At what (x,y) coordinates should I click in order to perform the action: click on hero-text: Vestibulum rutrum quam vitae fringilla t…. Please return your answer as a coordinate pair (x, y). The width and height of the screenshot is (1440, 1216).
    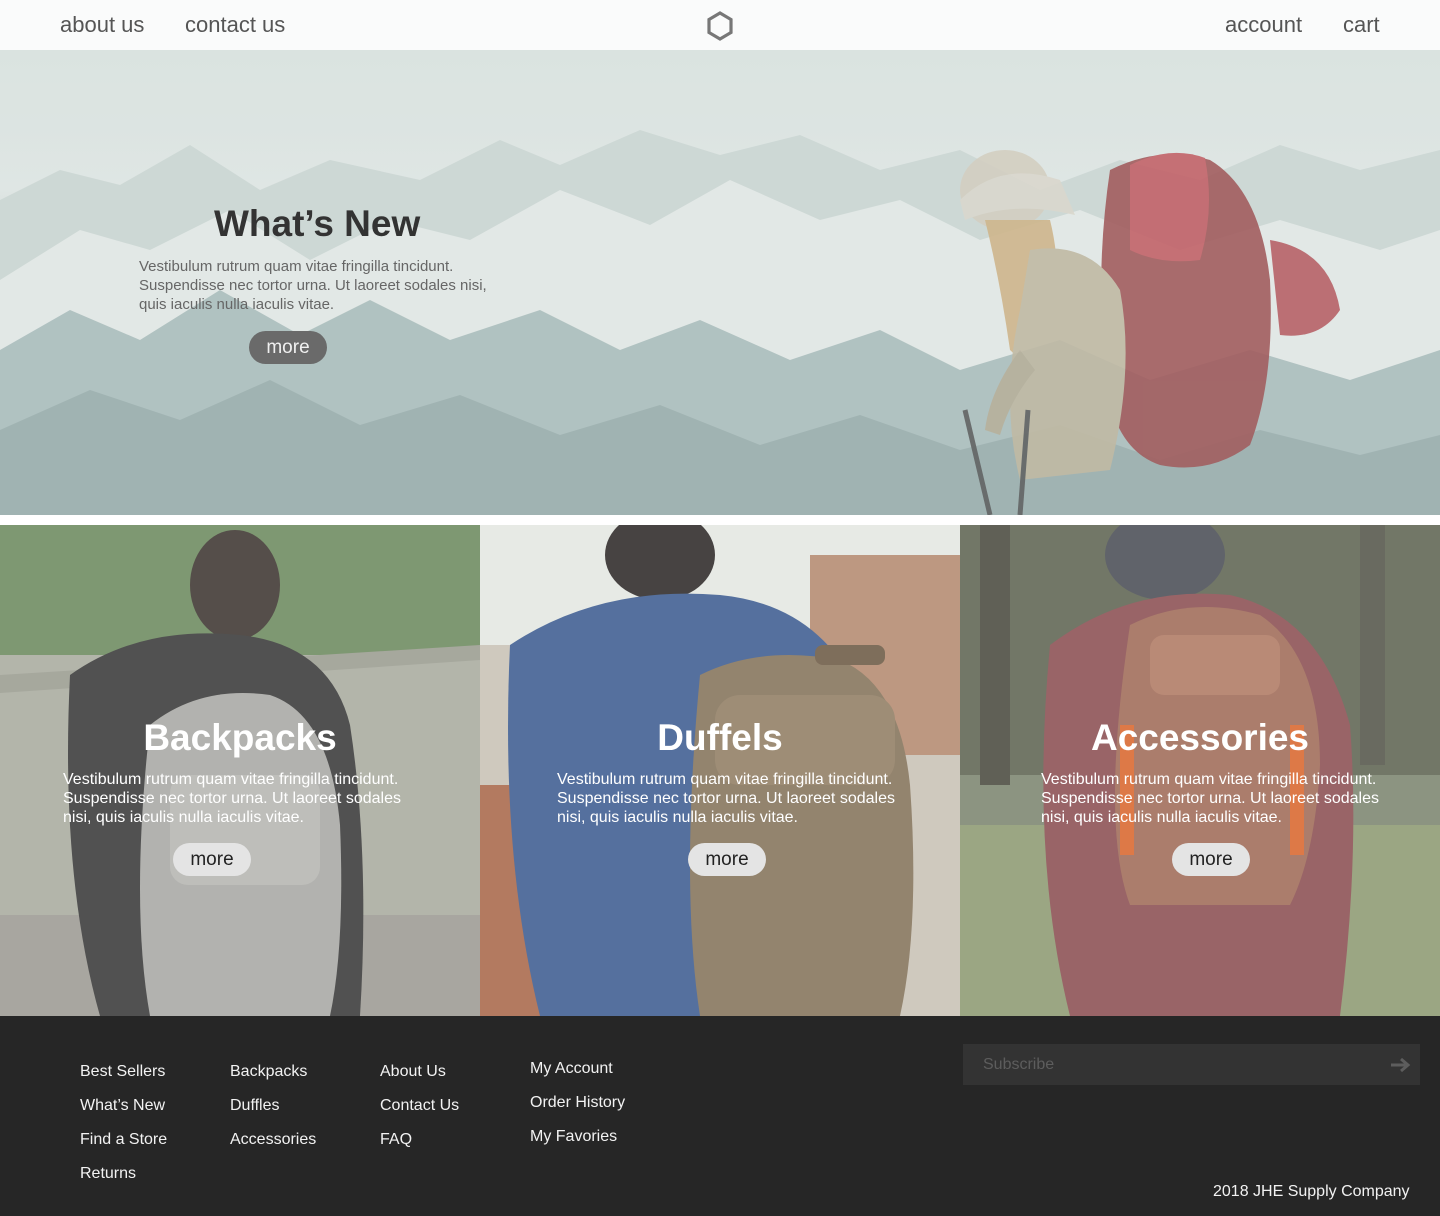
    Looking at the image, I should click on (313, 285).